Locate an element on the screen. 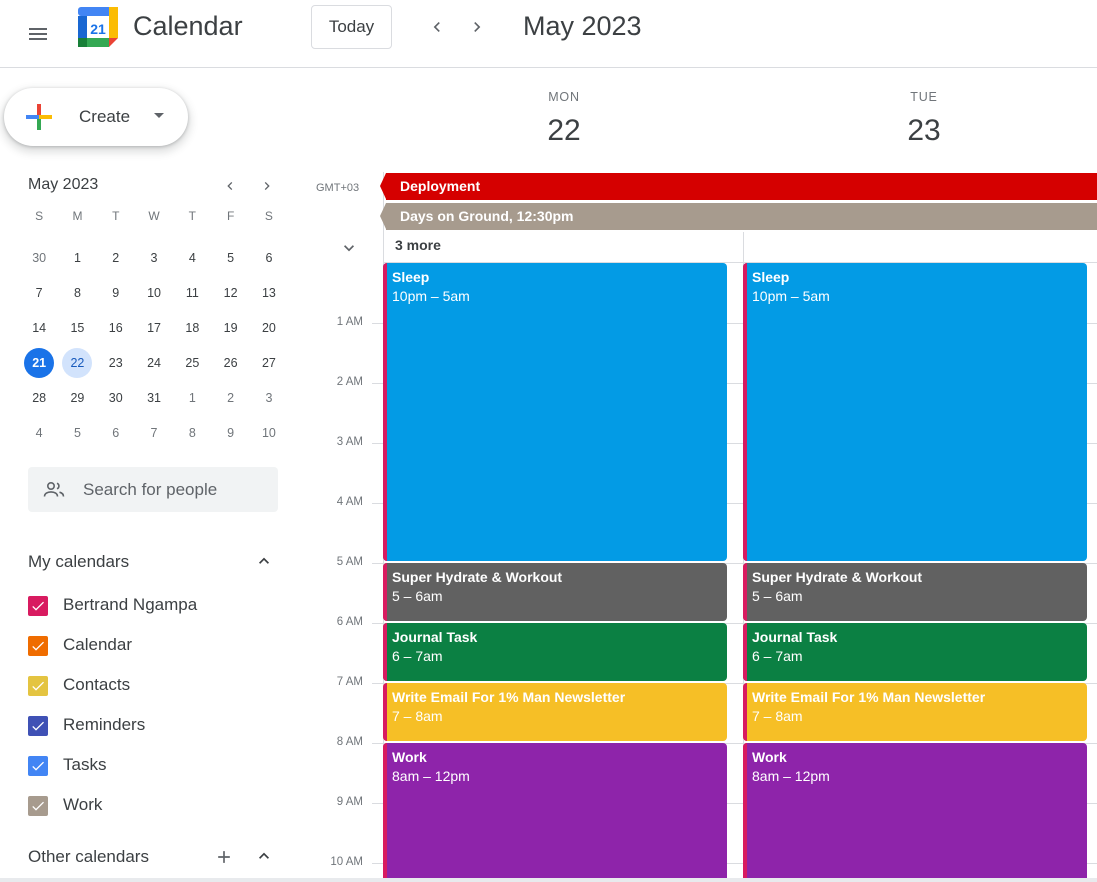 Image resolution: width=1097 pixels, height=882 pixels. mini-calendar-day: 26 is located at coordinates (230, 365).